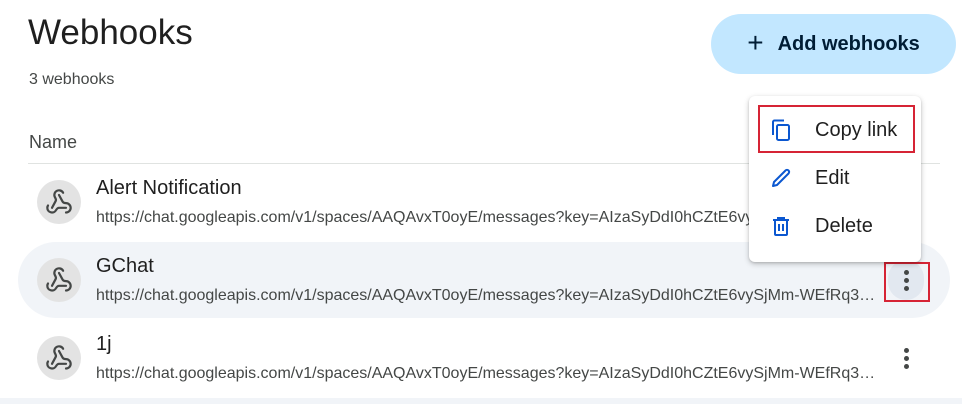 The image size is (962, 404). What do you see at coordinates (72, 79) in the screenshot?
I see `webhook-count: 3 webhooks` at bounding box center [72, 79].